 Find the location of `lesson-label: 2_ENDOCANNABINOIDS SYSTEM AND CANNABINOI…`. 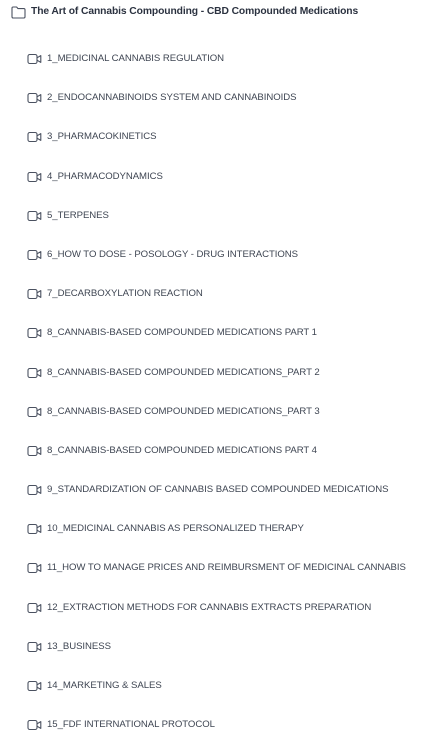

lesson-label: 2_ENDOCANNABINOIDS SYSTEM AND CANNABINOI… is located at coordinates (172, 98).